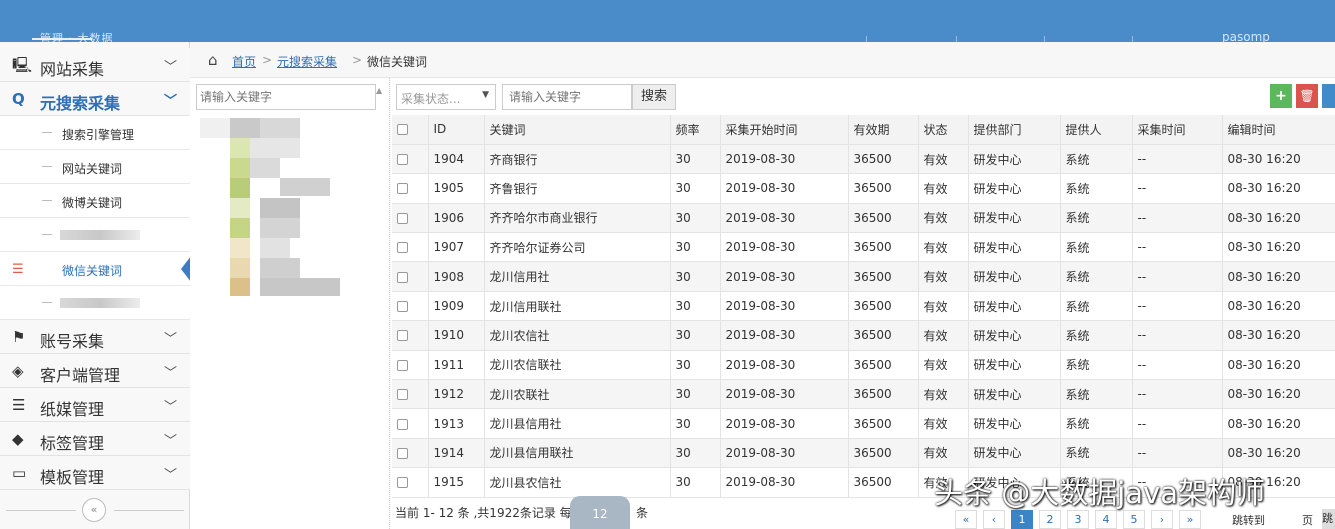  Describe the element at coordinates (379, 90) in the screenshot. I see `scroll-up-icon: ▲` at that location.